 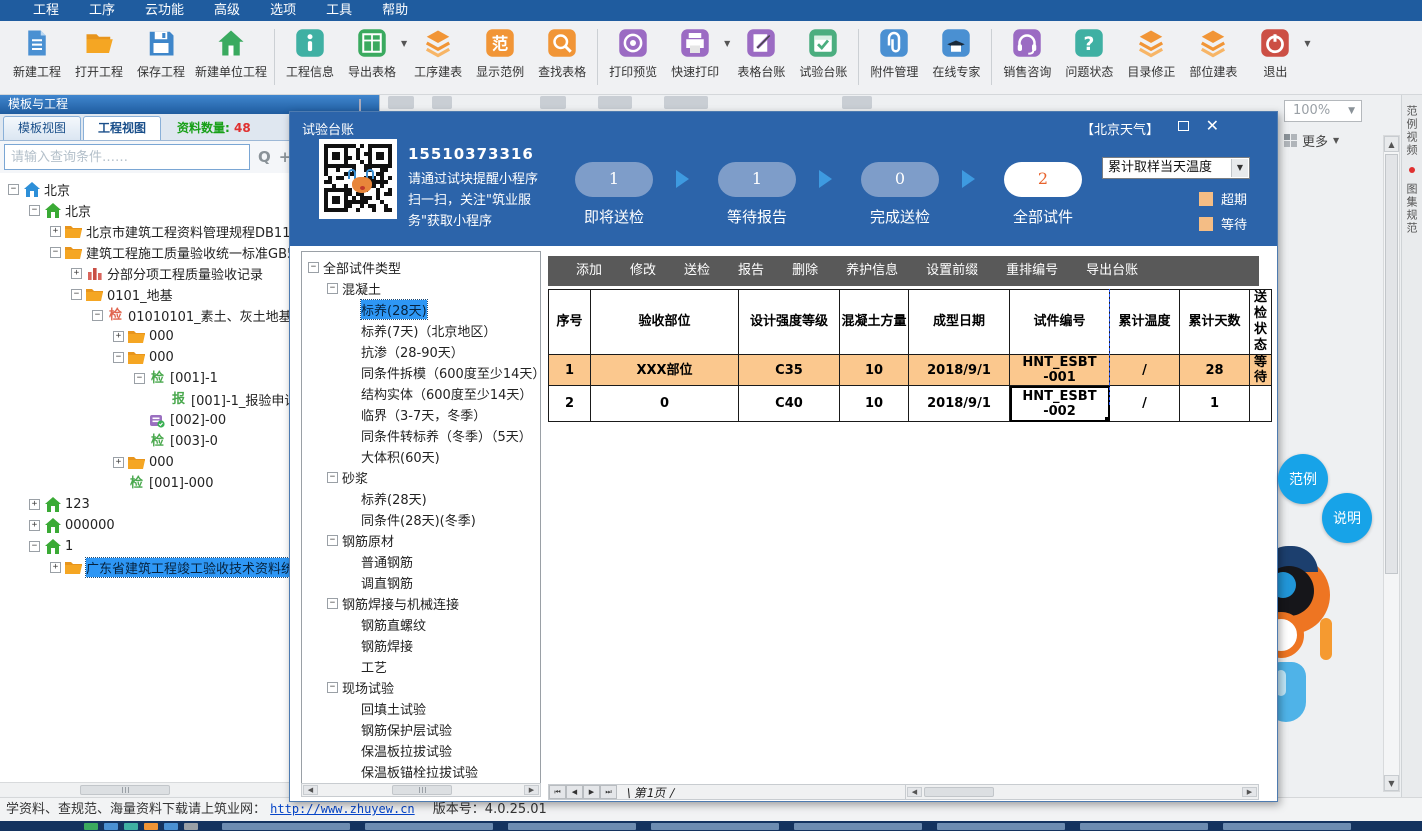 I want to click on tree-item-label: 0101_地基, so click(x=140, y=294).